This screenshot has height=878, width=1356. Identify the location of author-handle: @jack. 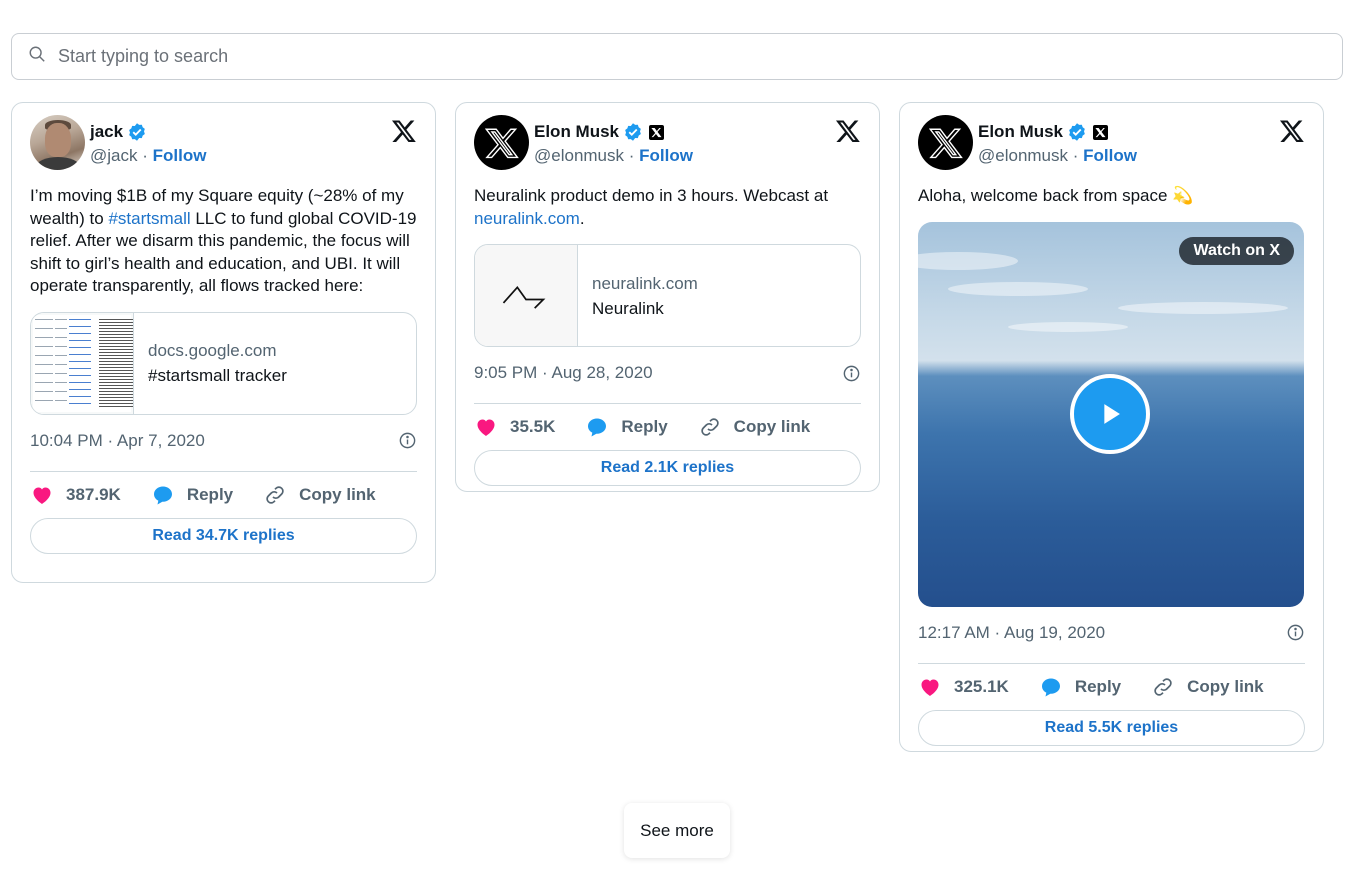
(114, 155).